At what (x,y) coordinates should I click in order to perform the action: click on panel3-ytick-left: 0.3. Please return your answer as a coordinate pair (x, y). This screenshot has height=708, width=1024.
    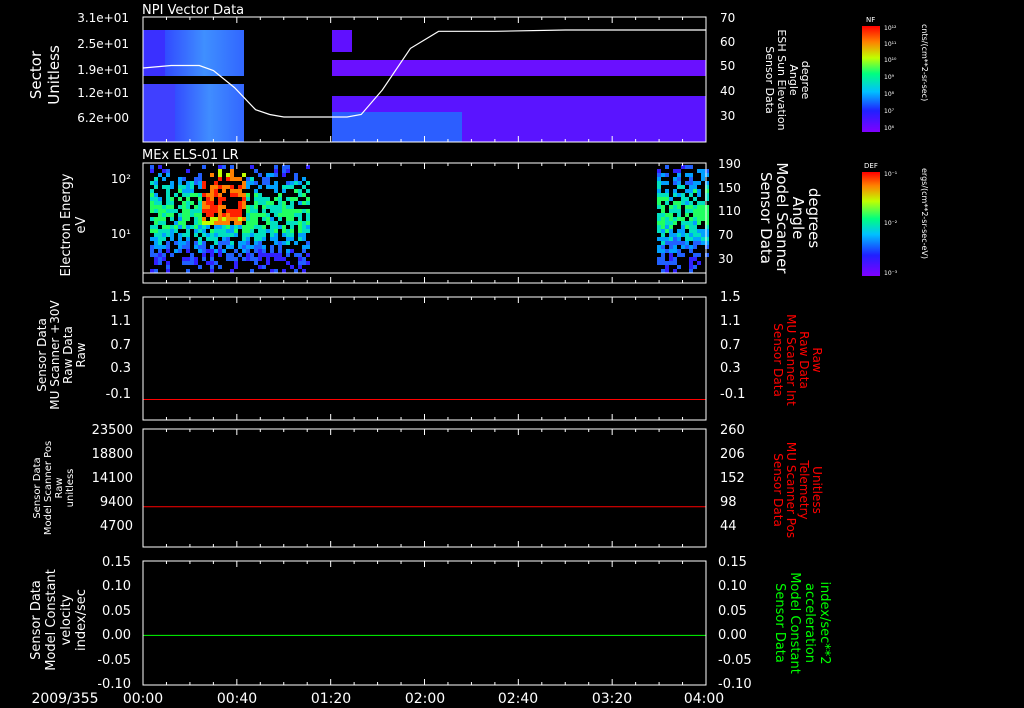
    Looking at the image, I should click on (120, 368).